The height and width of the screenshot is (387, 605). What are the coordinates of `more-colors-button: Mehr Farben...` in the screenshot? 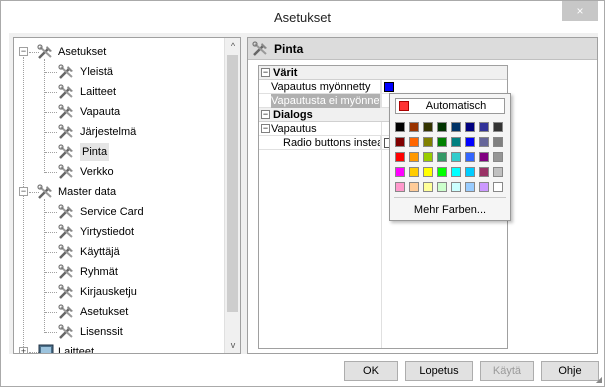 It's located at (450, 210).